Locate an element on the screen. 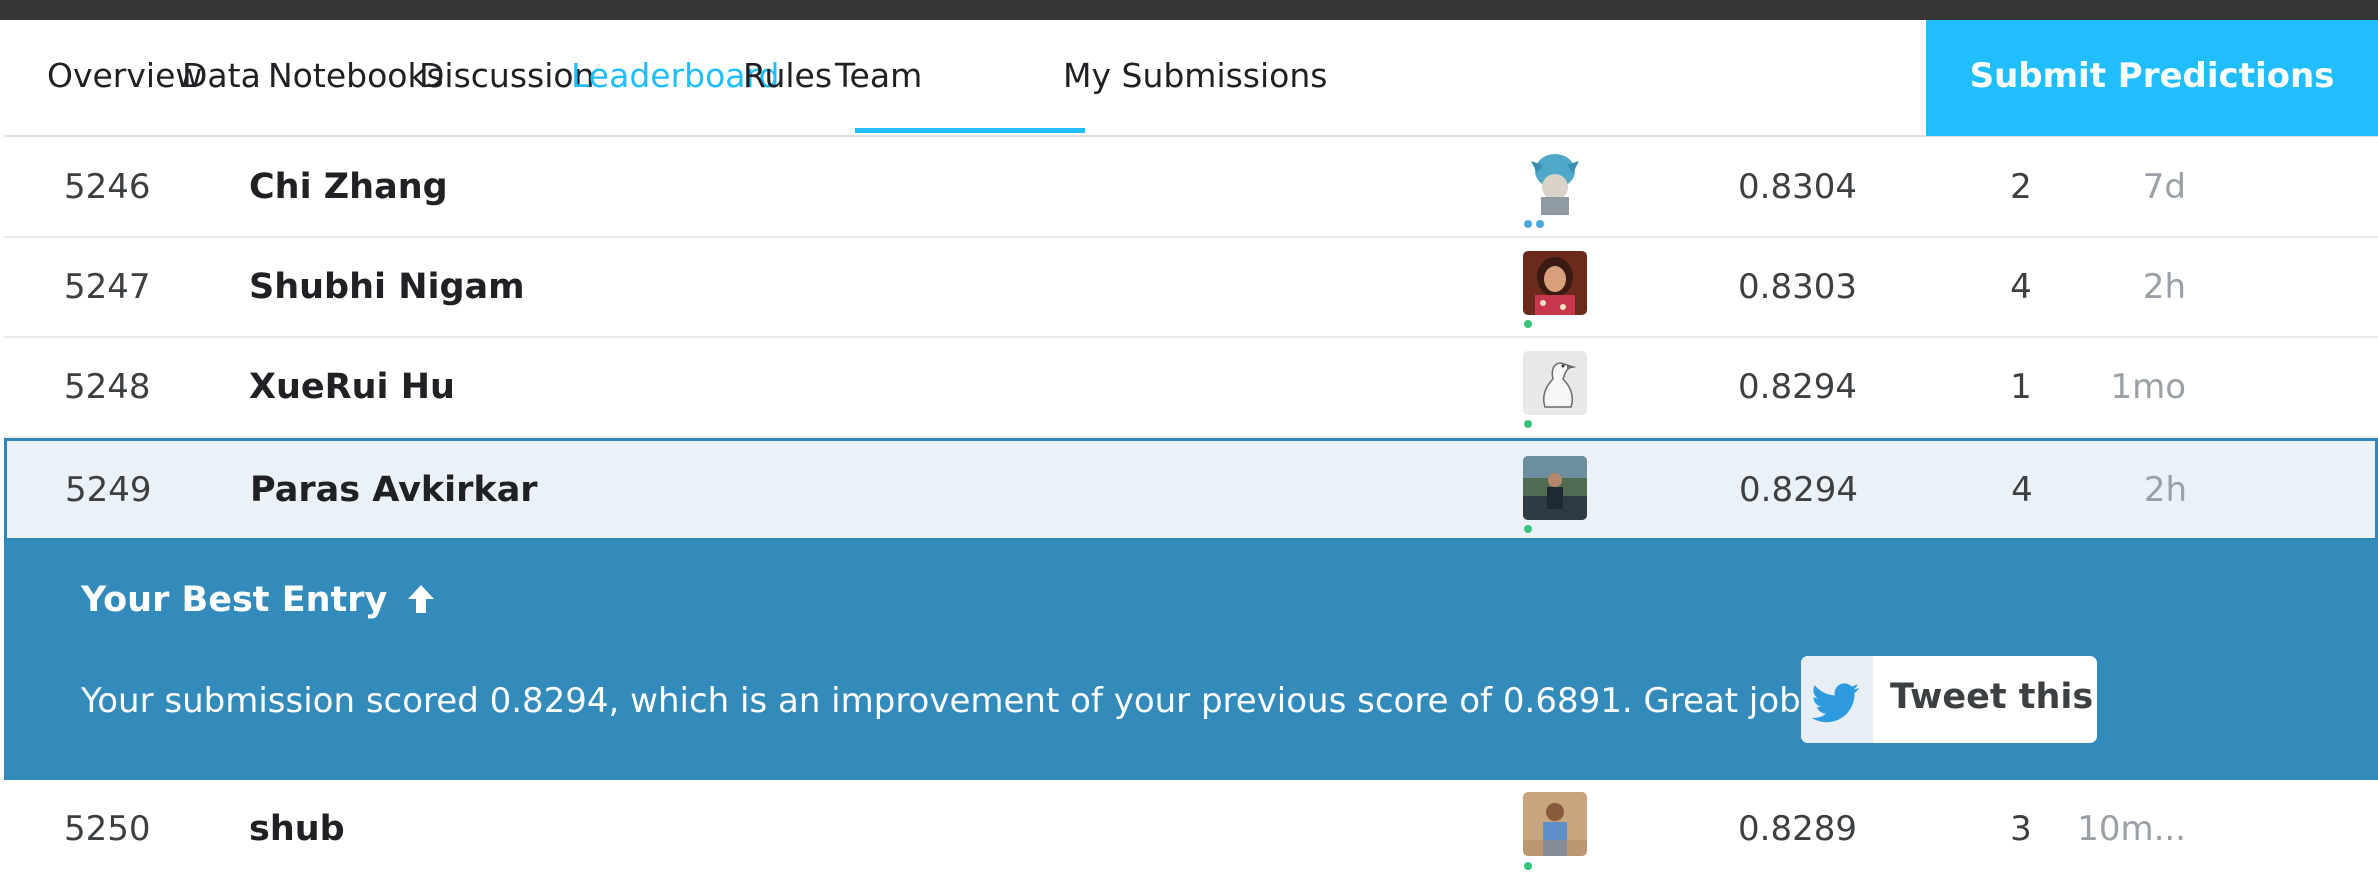 The height and width of the screenshot is (878, 2378). tab-data: Data is located at coordinates (221, 78).